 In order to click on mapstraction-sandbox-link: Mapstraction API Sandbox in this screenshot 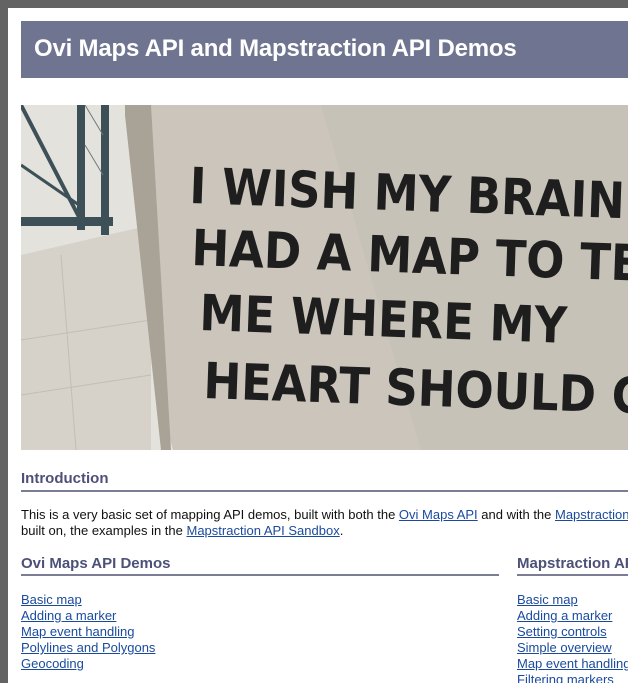, I will do `click(263, 530)`.